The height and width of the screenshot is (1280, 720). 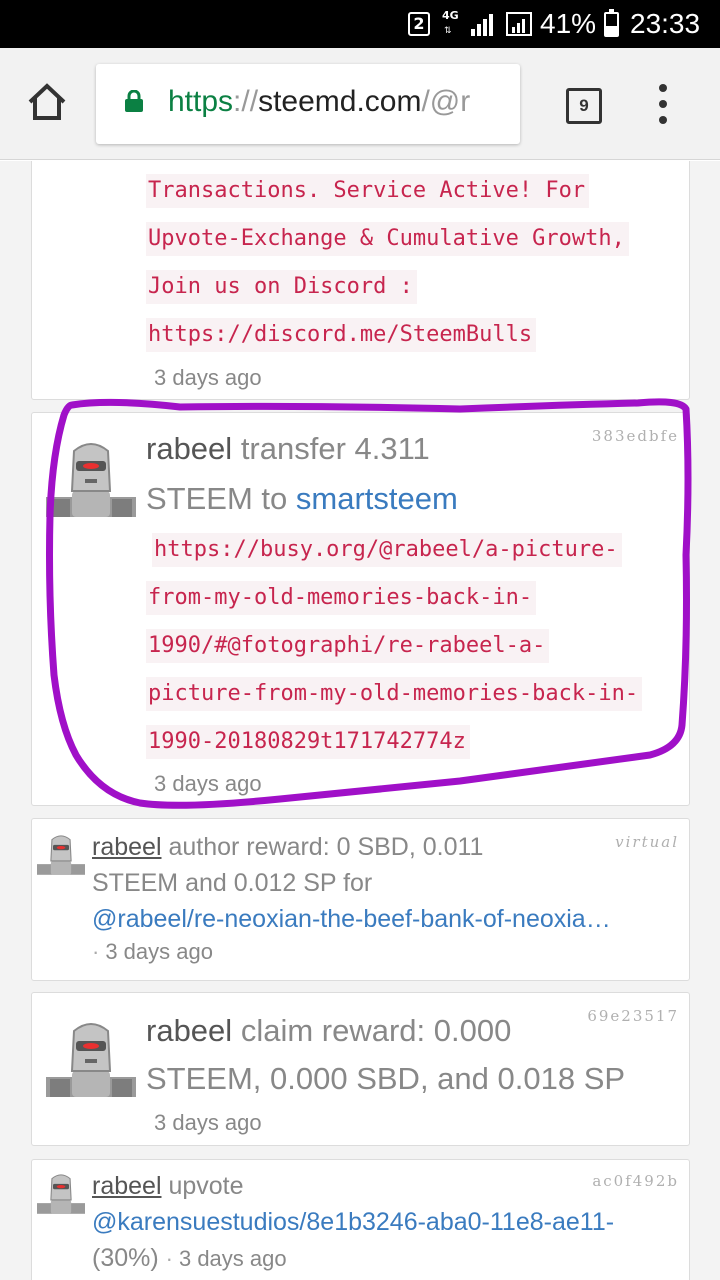 I want to click on overflow-menu-button, so click(x=664, y=104).